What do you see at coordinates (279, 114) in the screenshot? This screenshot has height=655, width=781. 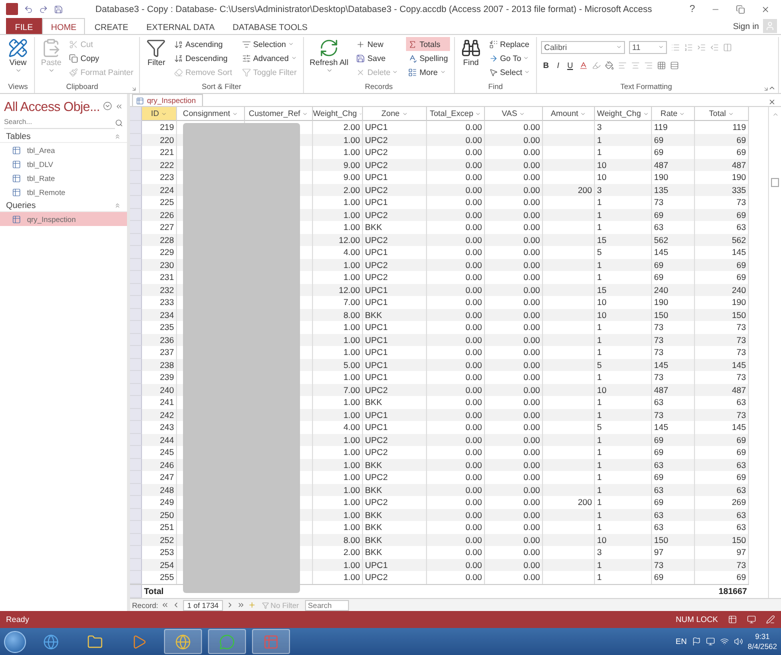 I see `column-header: Customer_Ref` at bounding box center [279, 114].